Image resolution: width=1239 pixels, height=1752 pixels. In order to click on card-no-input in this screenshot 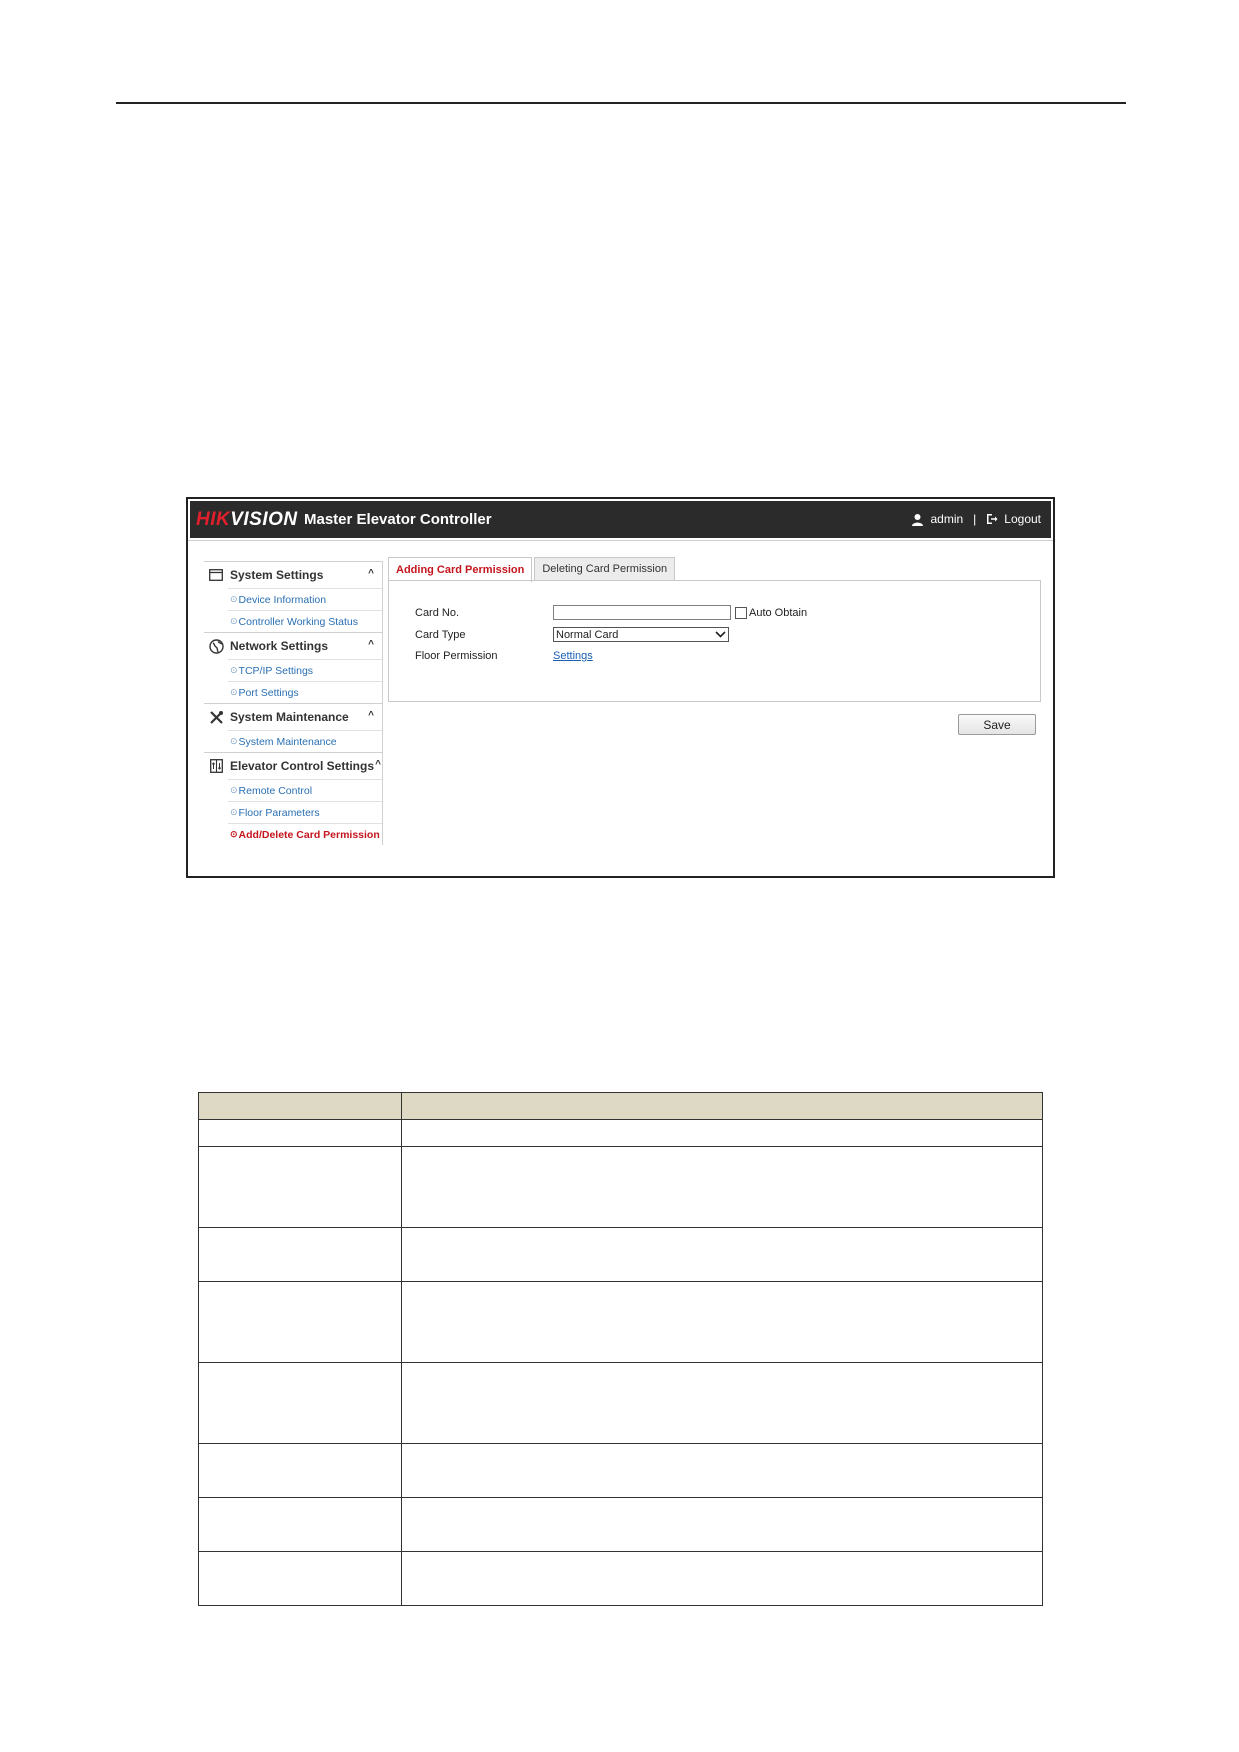, I will do `click(642, 612)`.